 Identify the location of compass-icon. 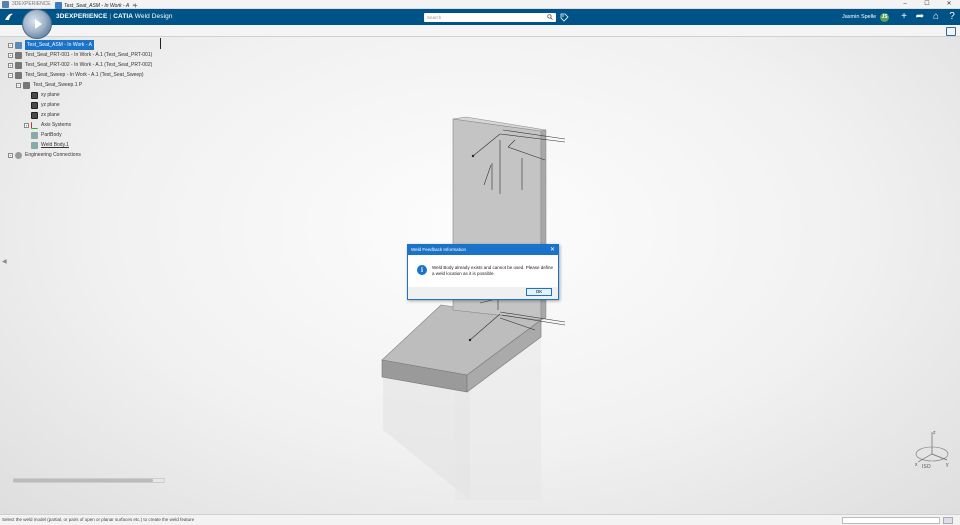
(37, 24).